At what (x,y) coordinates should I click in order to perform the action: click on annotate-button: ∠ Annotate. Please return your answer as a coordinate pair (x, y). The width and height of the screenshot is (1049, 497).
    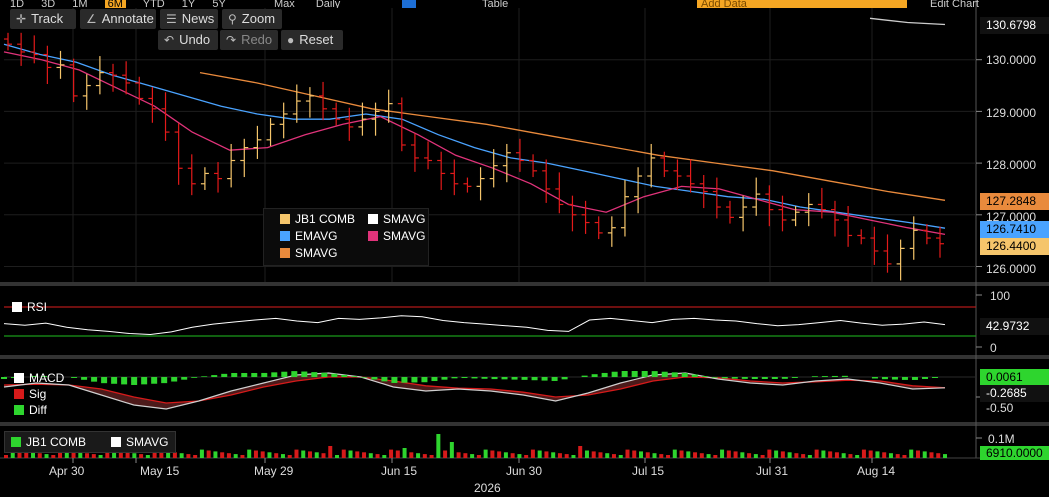
    Looking at the image, I should click on (118, 19).